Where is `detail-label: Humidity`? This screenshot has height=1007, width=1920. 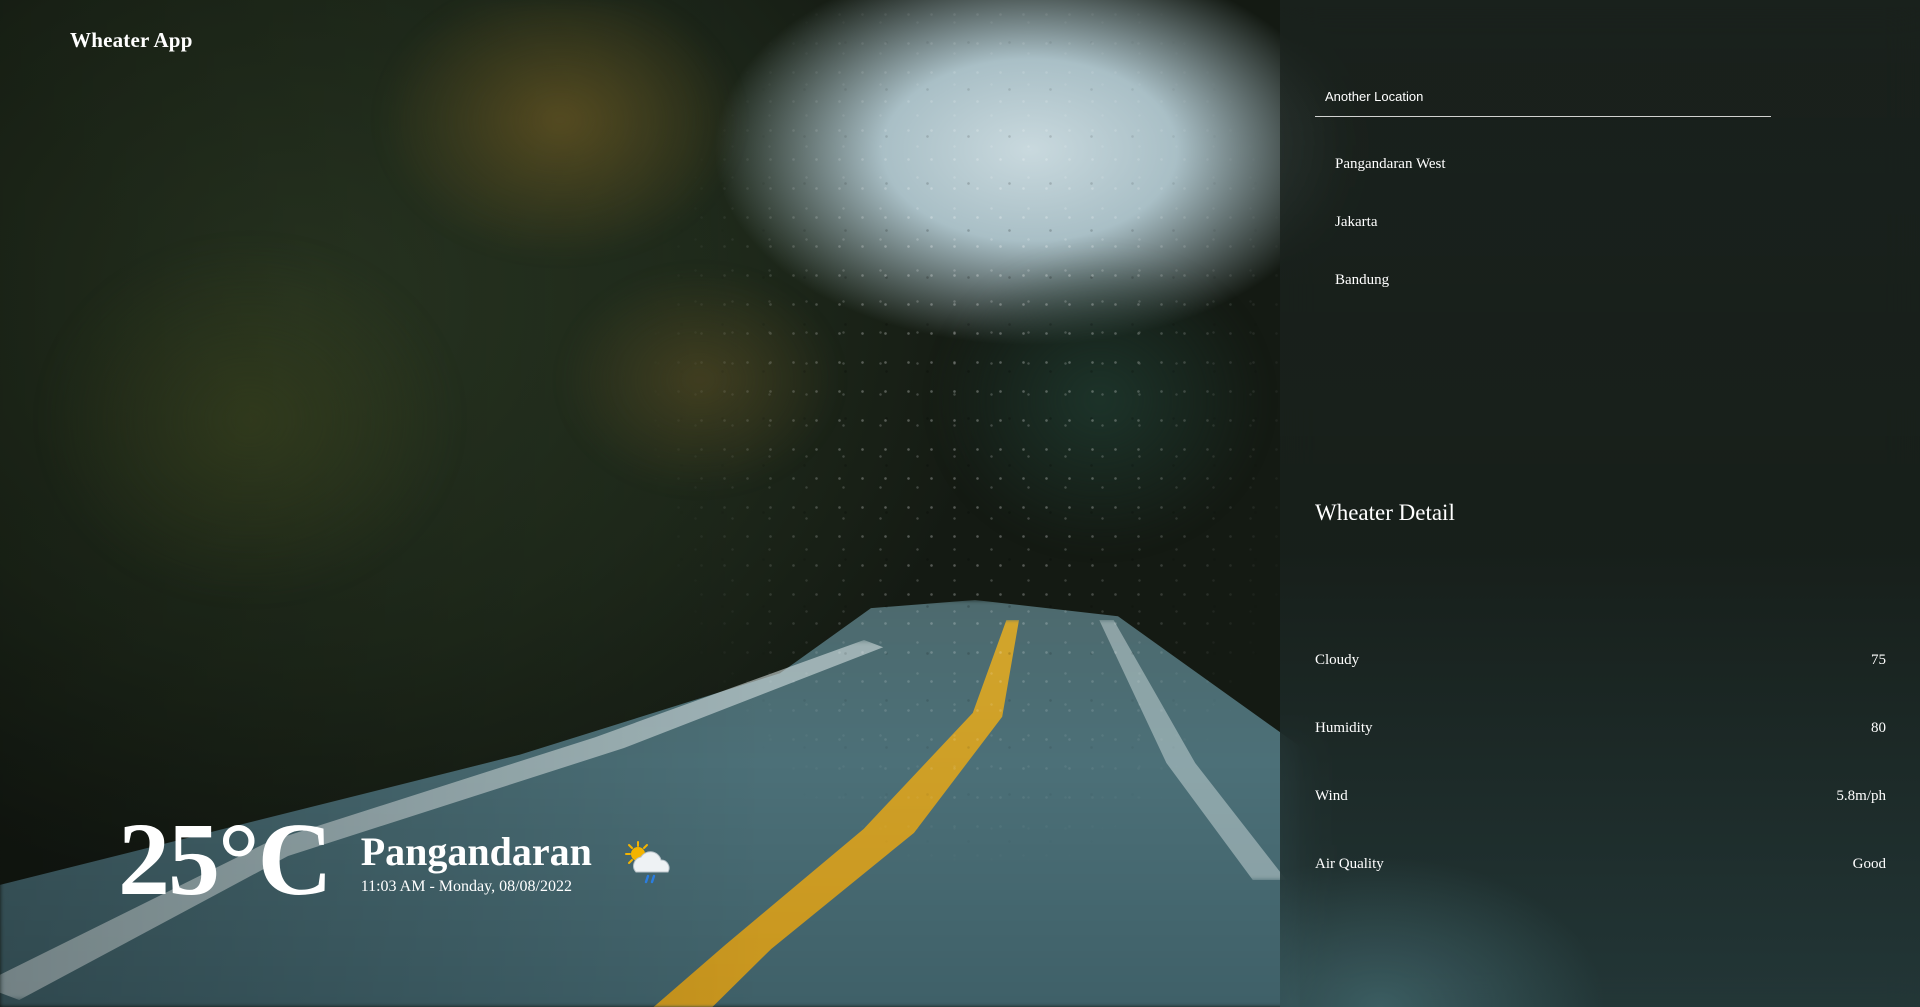
detail-label: Humidity is located at coordinates (1344, 728).